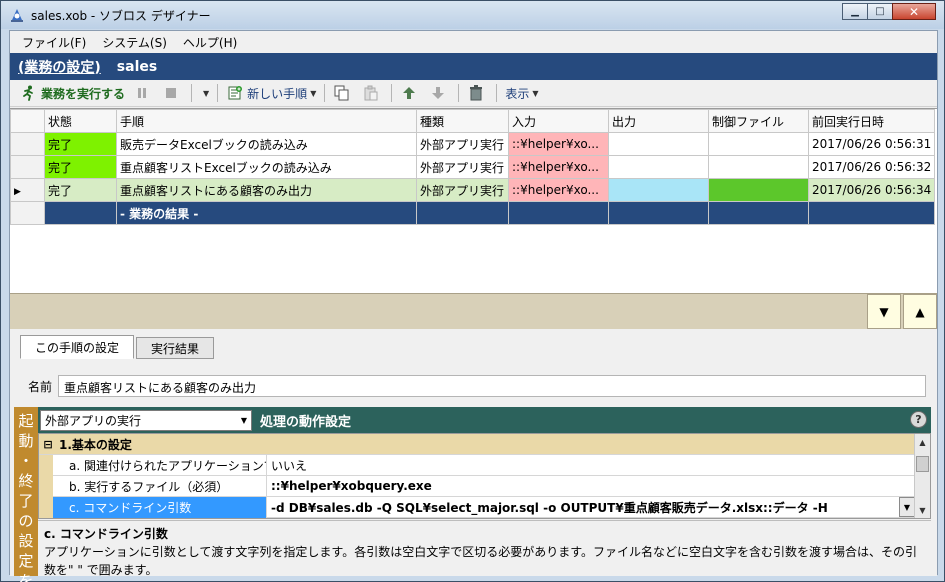  I want to click on new-step-button: 新しい手順 ▼, so click(271, 93).